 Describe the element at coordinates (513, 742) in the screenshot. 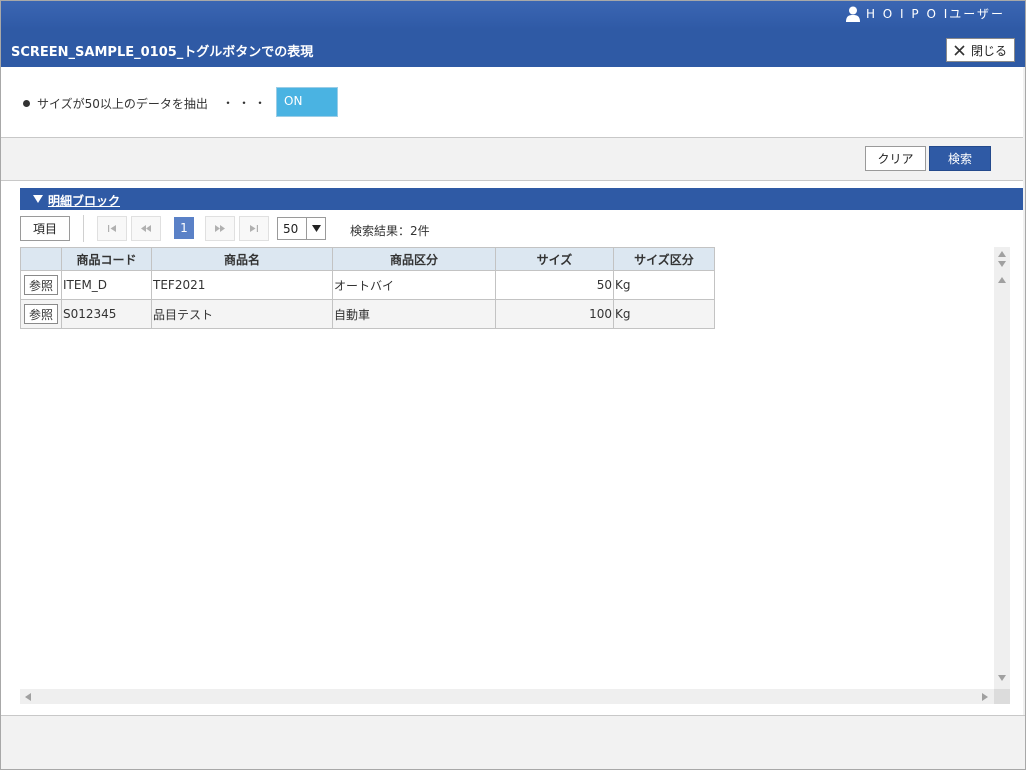

I see `footer-area` at that location.